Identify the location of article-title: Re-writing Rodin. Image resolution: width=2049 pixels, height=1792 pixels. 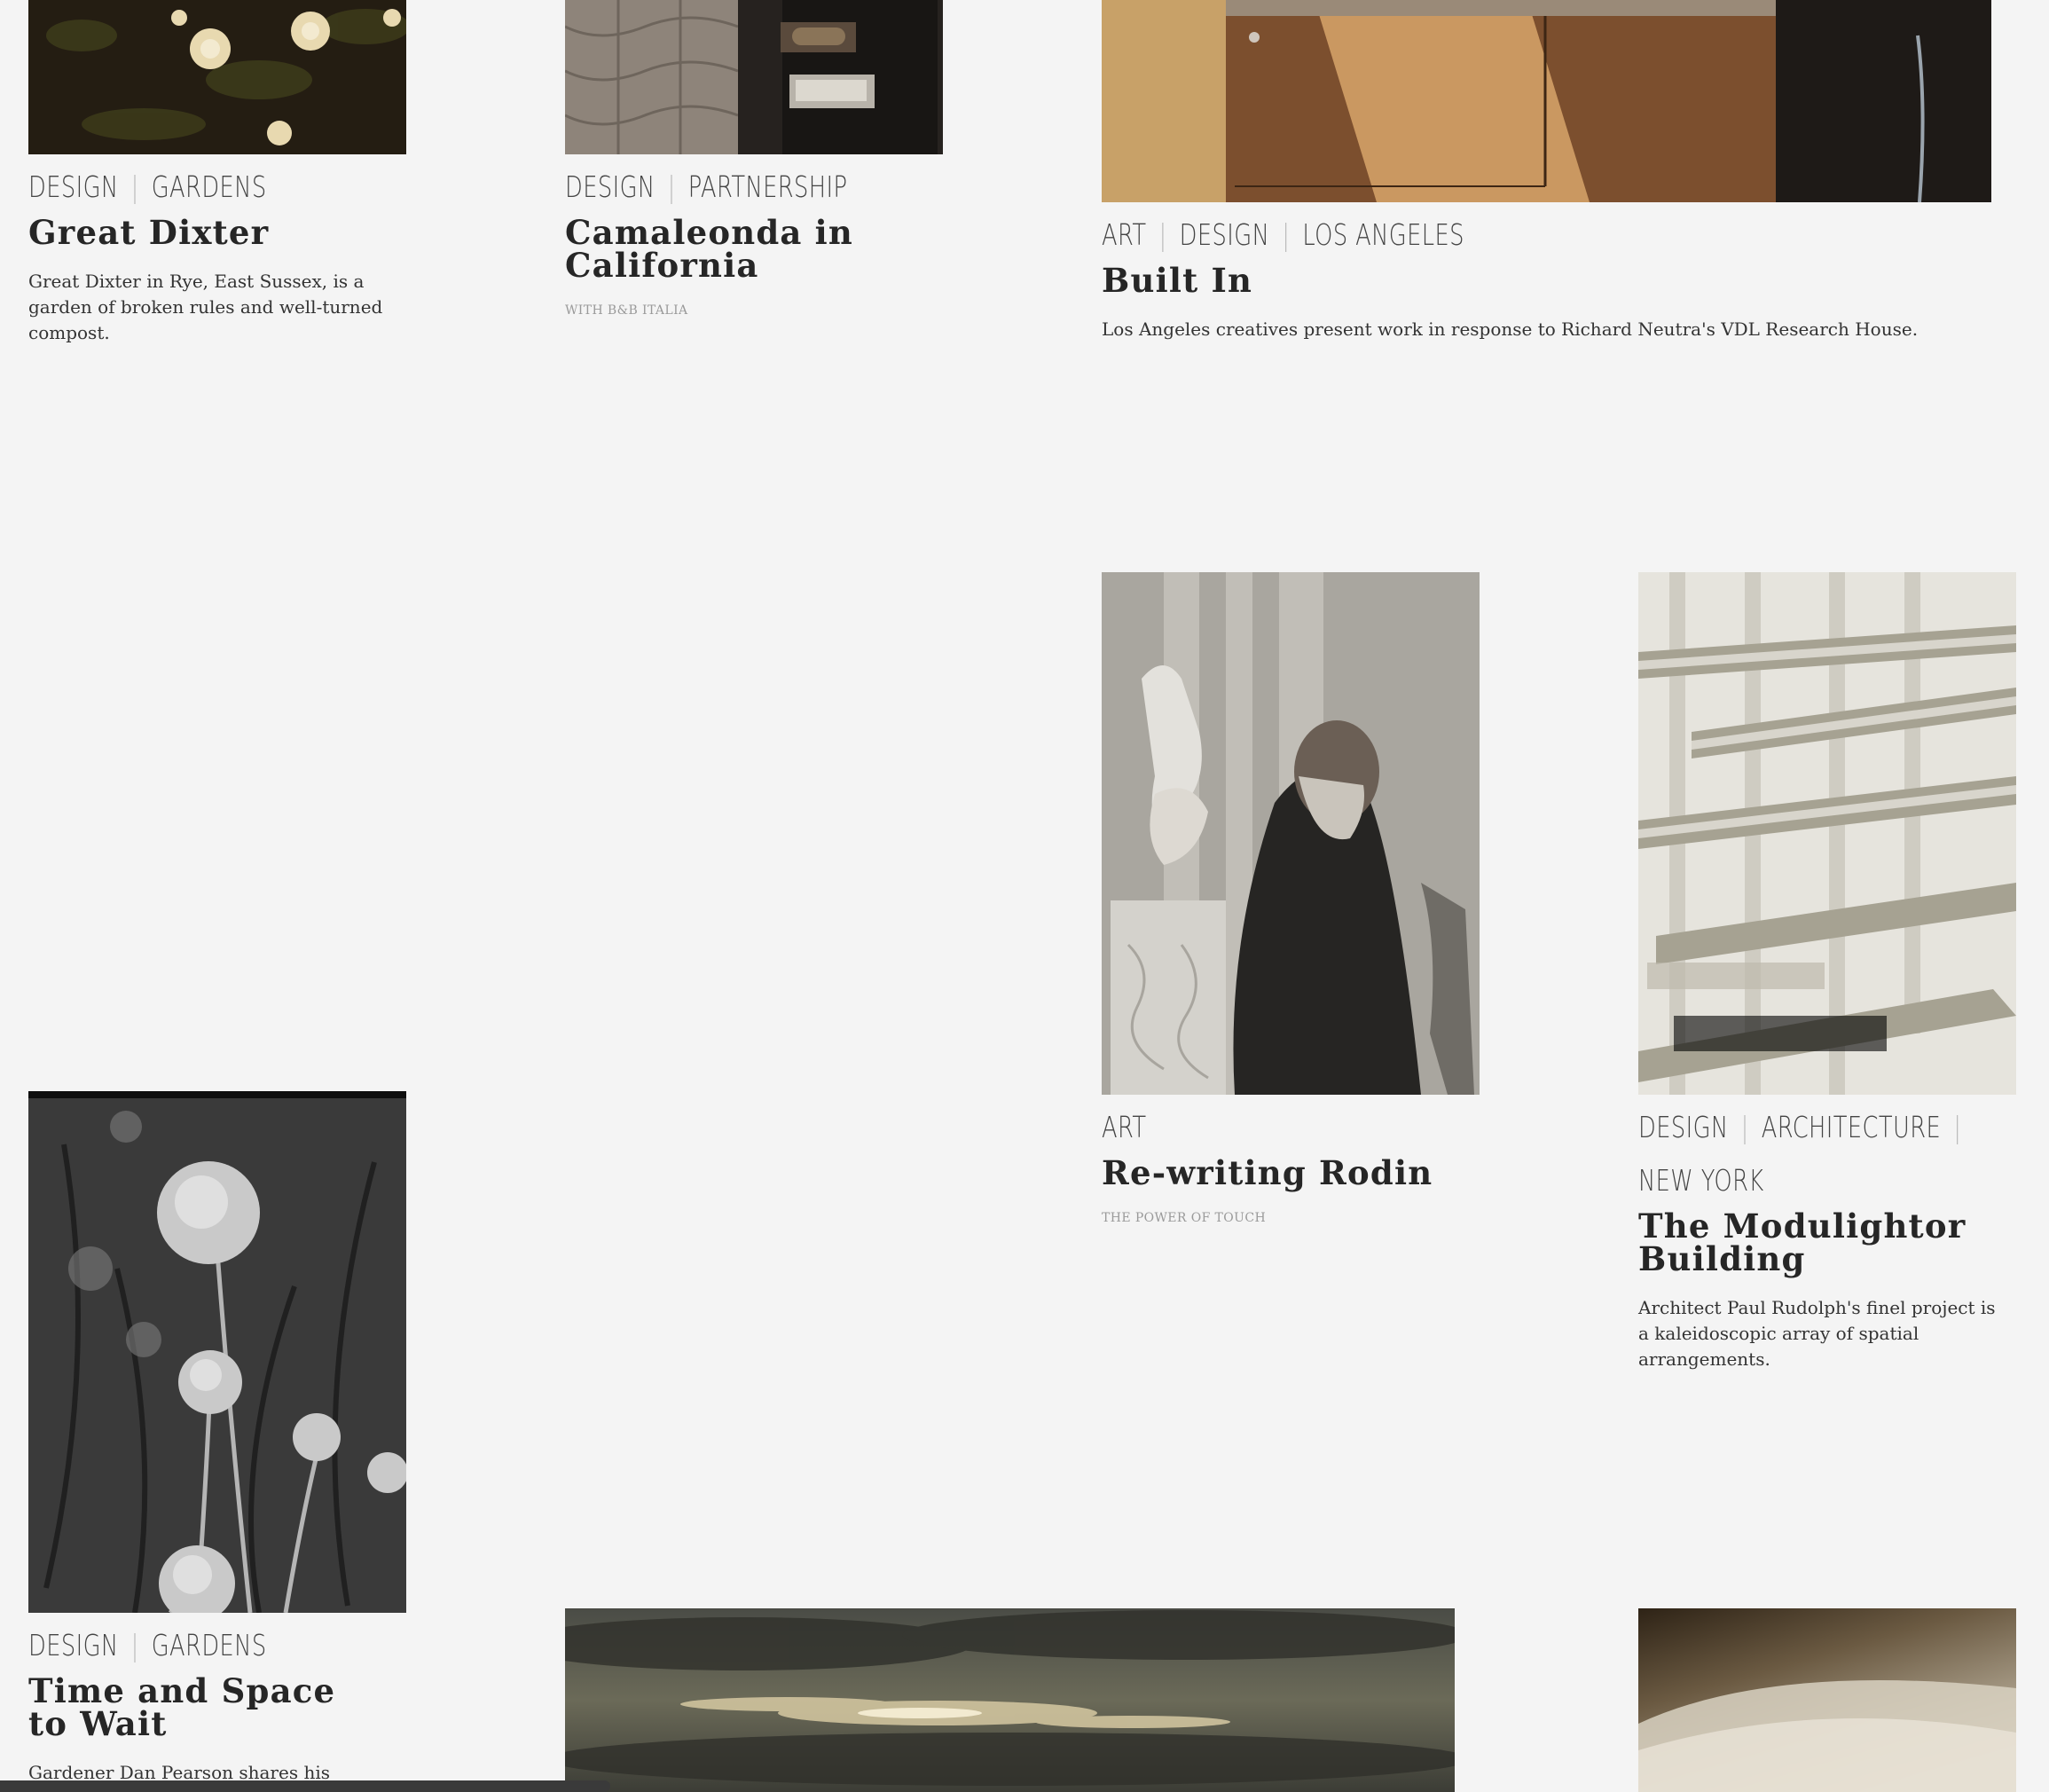
(1291, 1173).